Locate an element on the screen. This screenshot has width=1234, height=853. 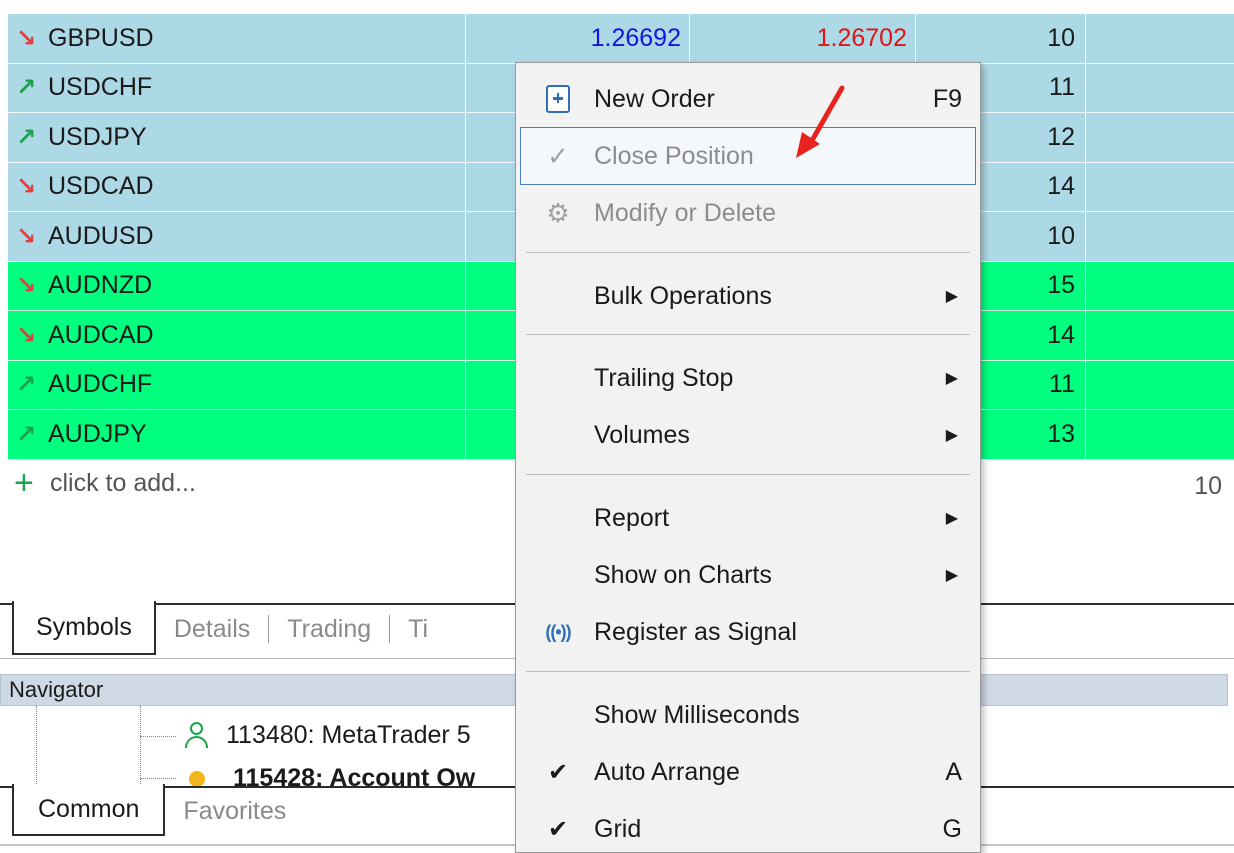
menu-item-show-milliseconds: Show Milliseconds is located at coordinates (748, 715).